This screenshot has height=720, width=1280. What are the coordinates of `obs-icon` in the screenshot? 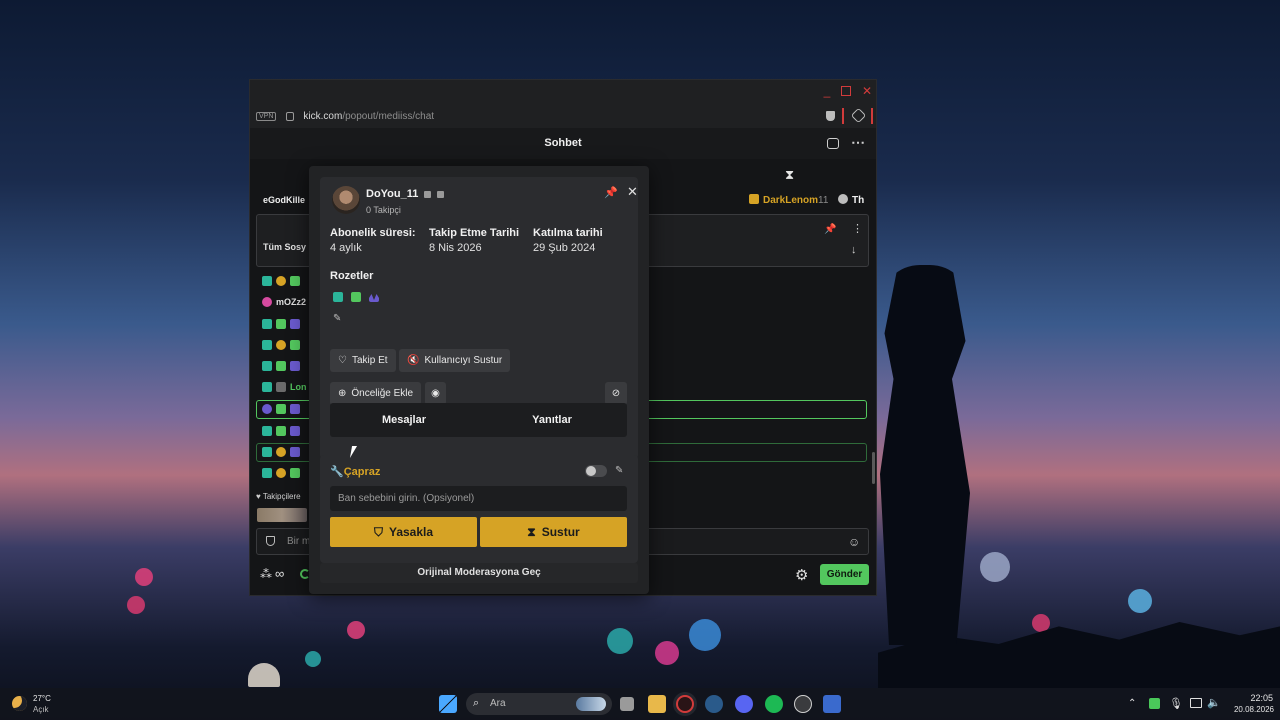 It's located at (803, 704).